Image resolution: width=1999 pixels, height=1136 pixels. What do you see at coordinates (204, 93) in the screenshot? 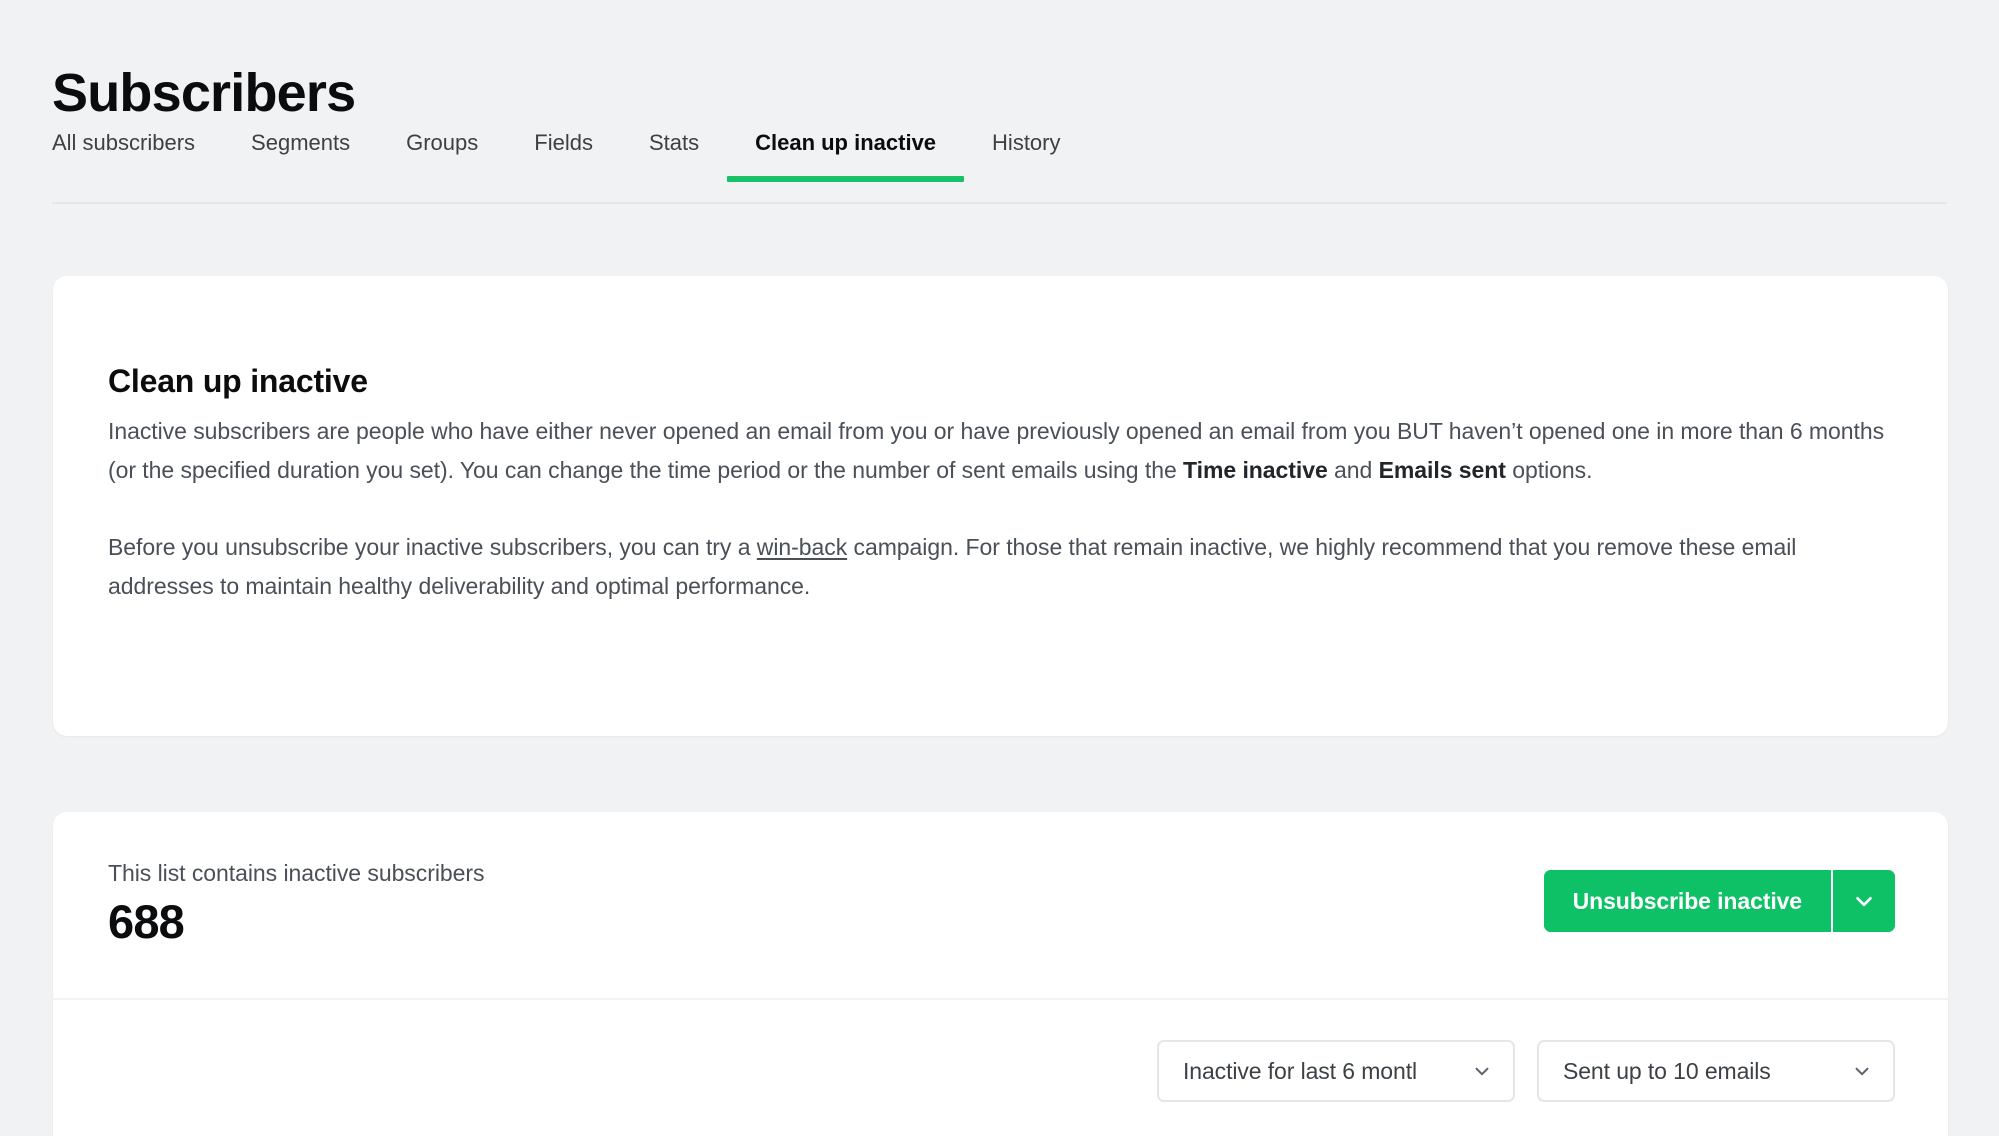
I see `page-title: Subscribers` at bounding box center [204, 93].